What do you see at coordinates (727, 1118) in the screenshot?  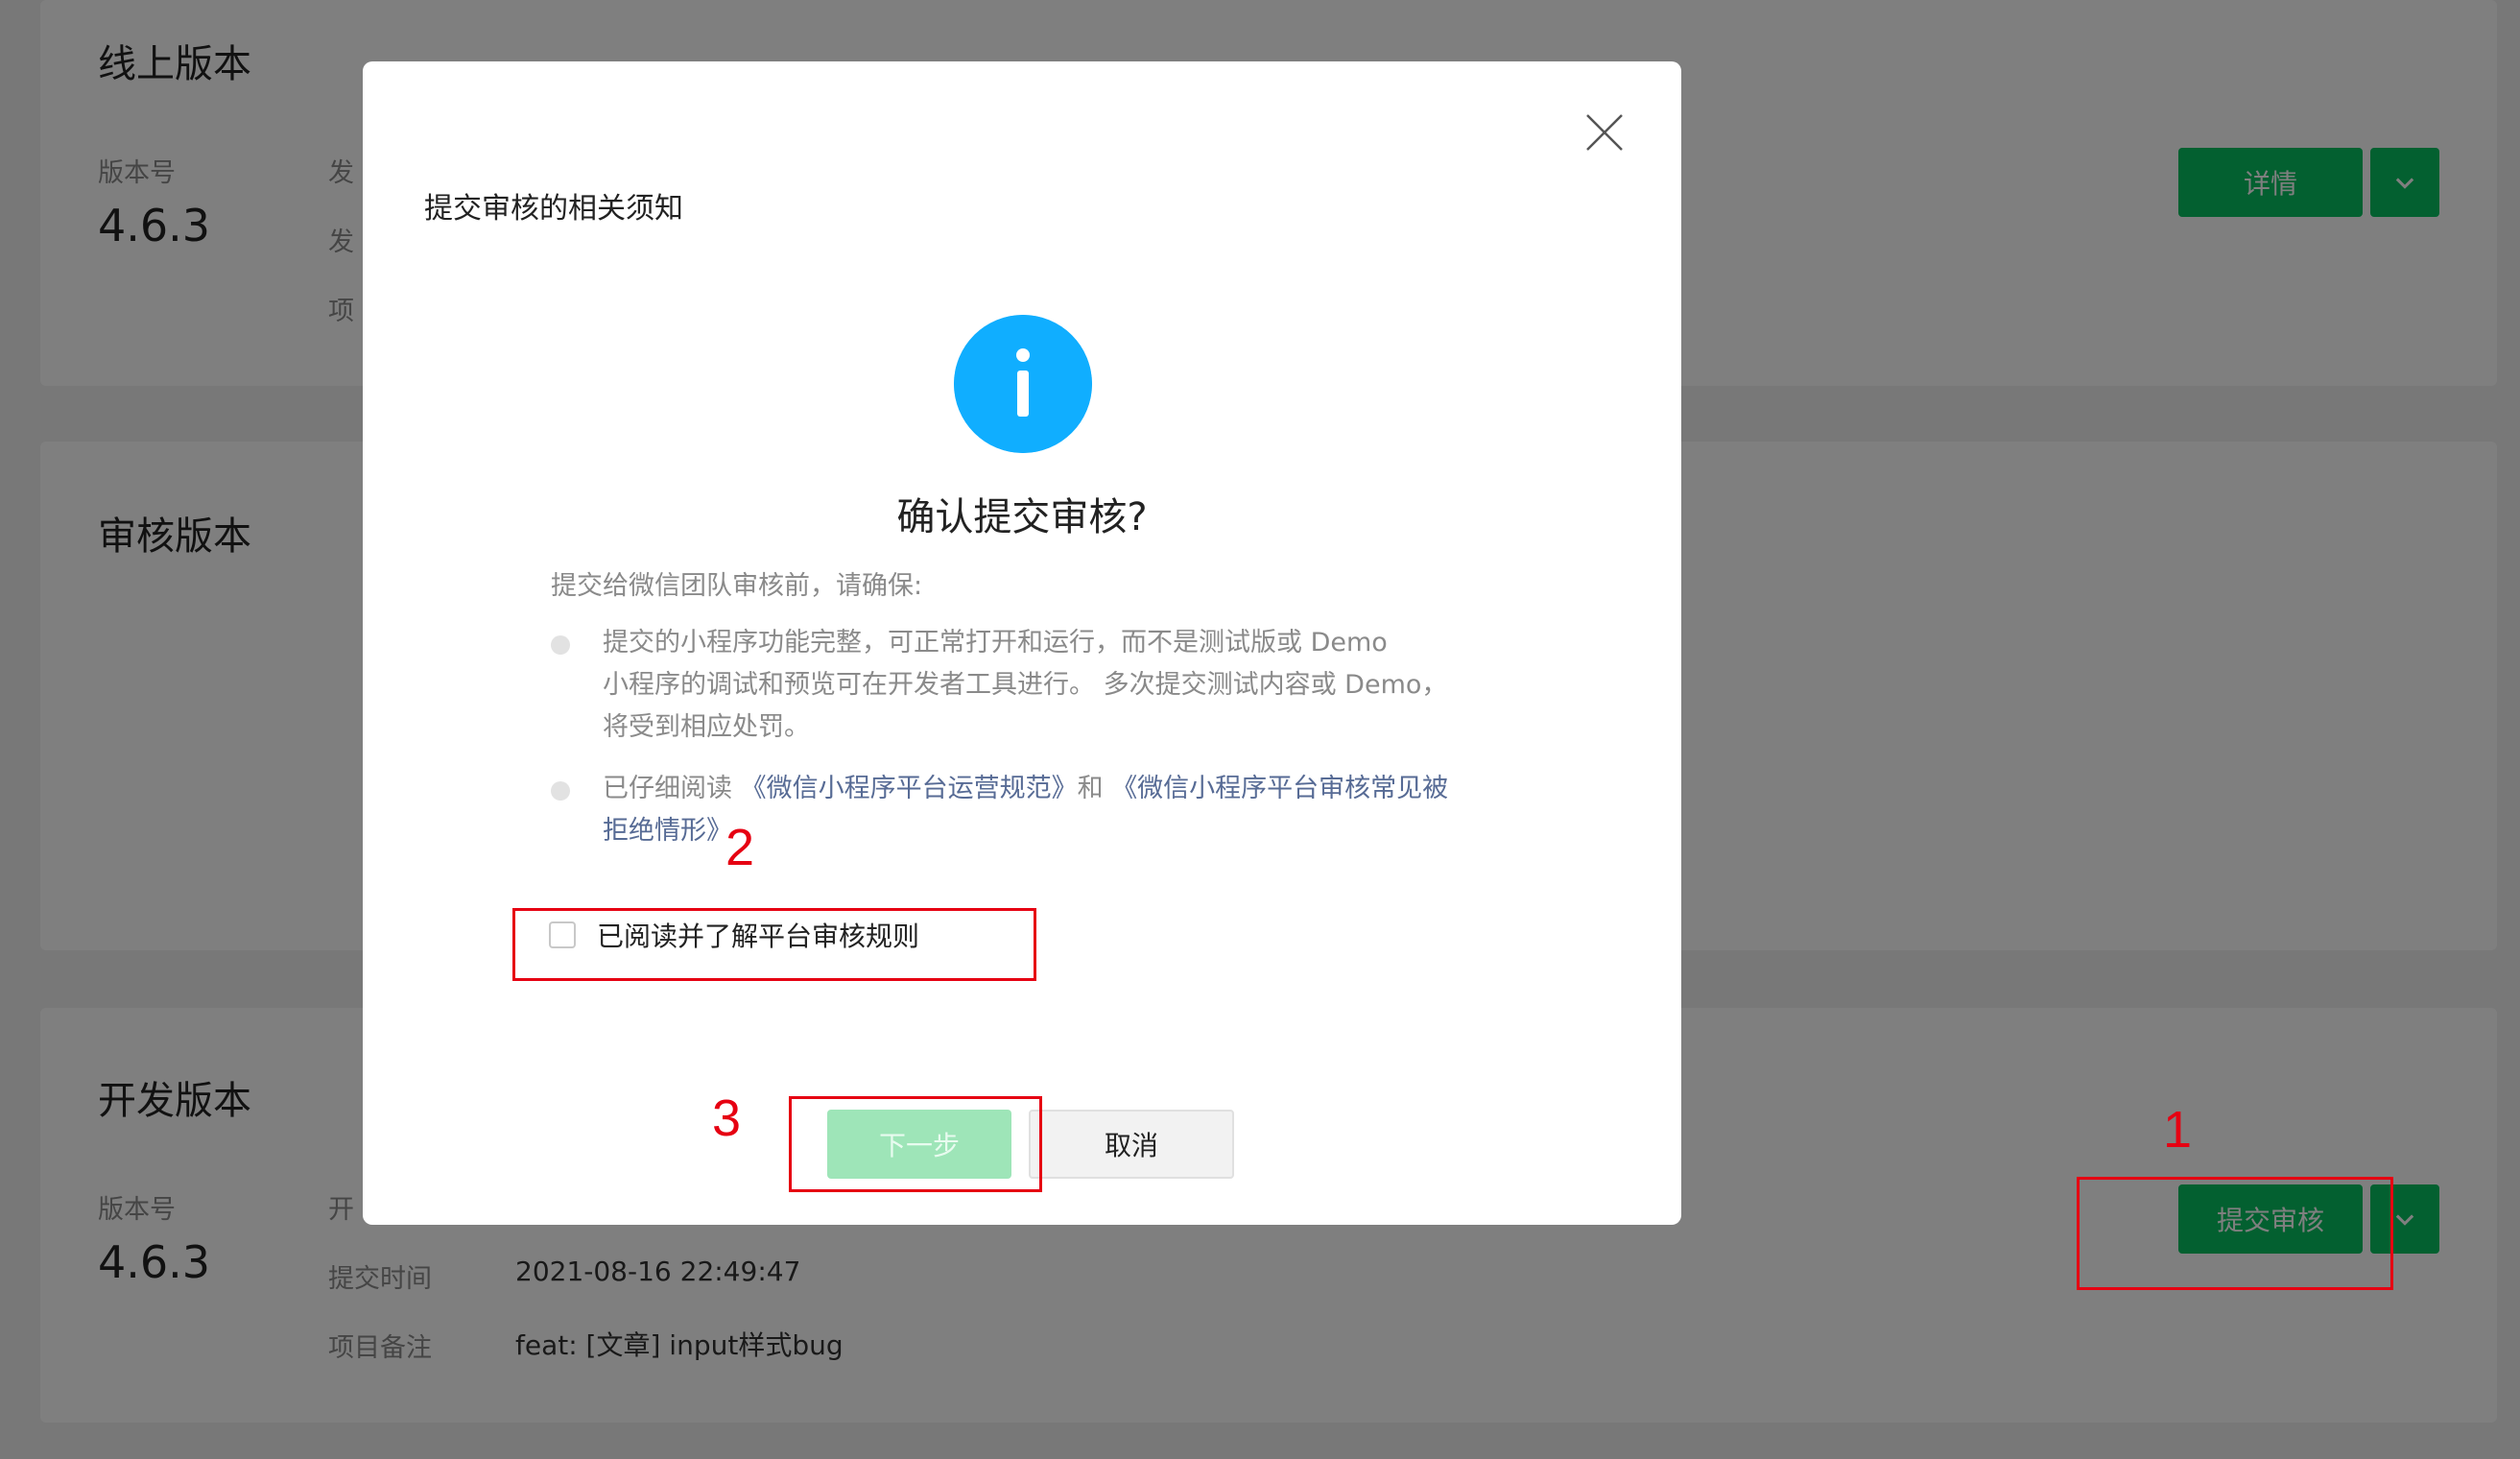 I see `annotation-number-3: 3` at bounding box center [727, 1118].